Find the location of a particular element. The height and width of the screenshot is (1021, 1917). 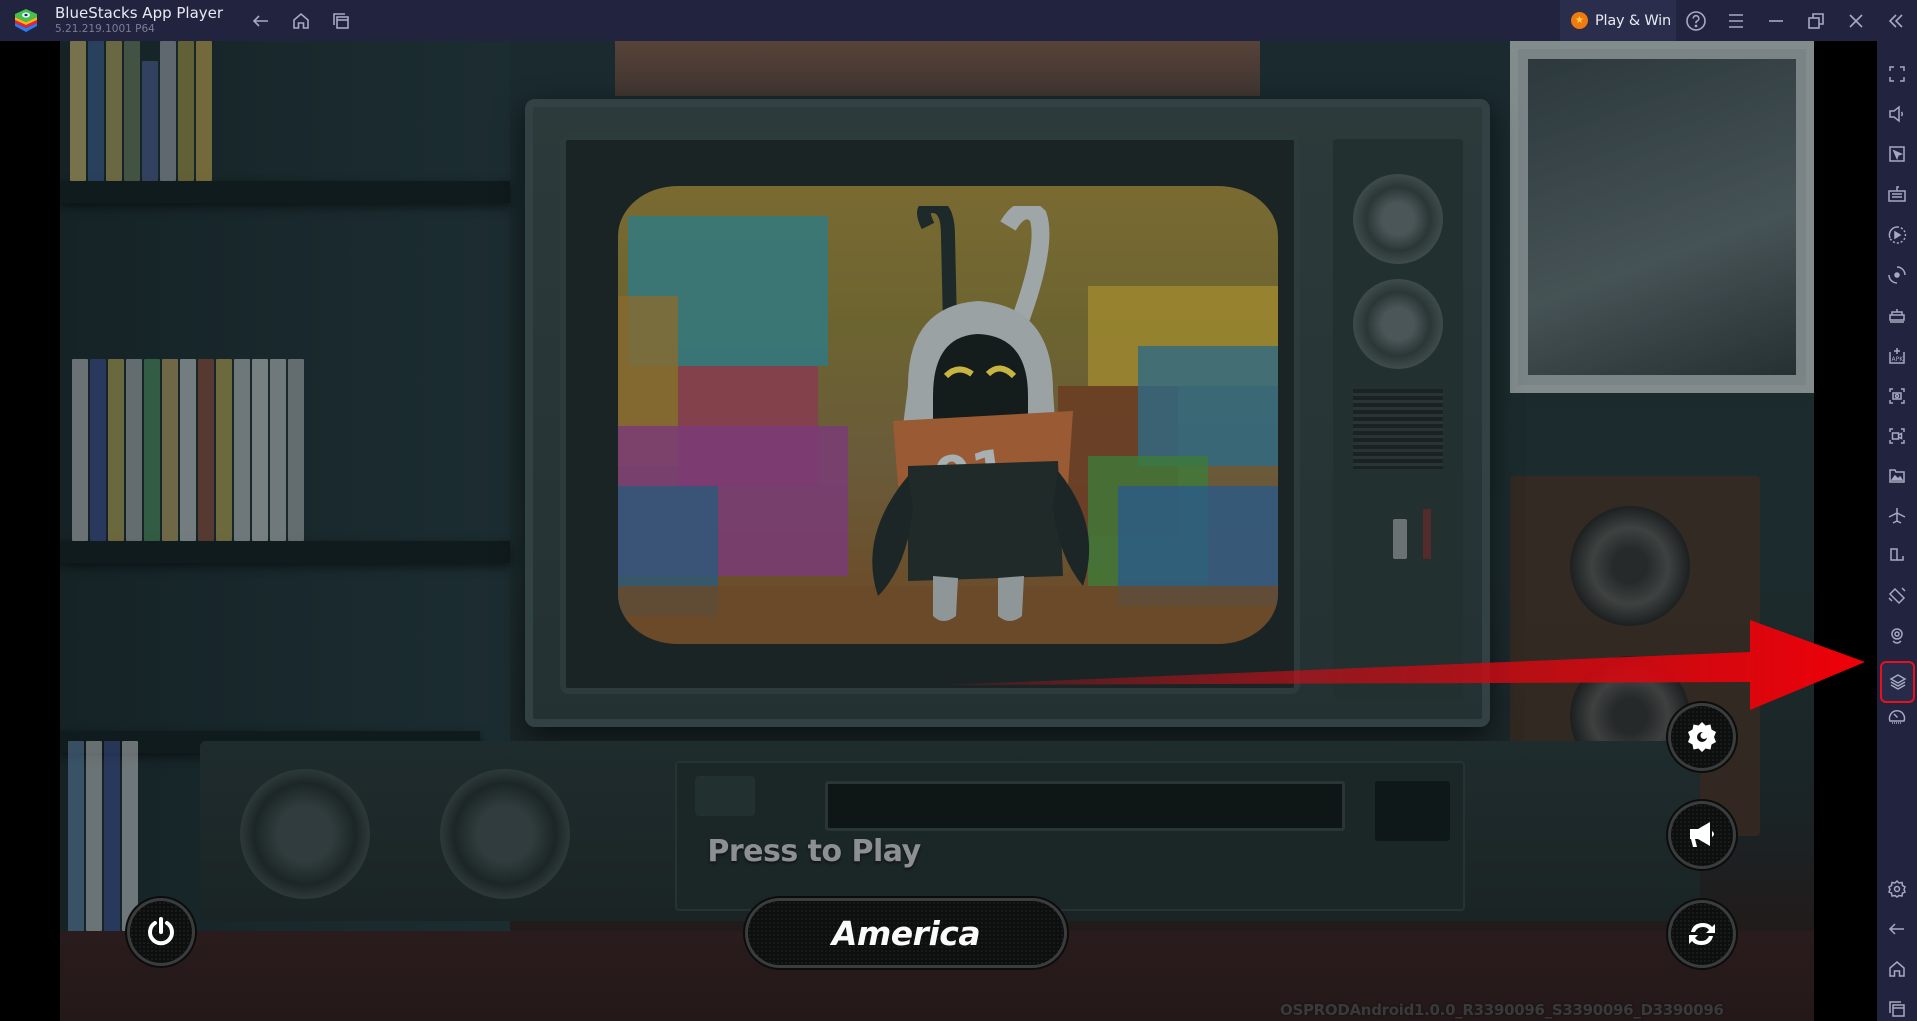

announcement-button is located at coordinates (1702, 835).